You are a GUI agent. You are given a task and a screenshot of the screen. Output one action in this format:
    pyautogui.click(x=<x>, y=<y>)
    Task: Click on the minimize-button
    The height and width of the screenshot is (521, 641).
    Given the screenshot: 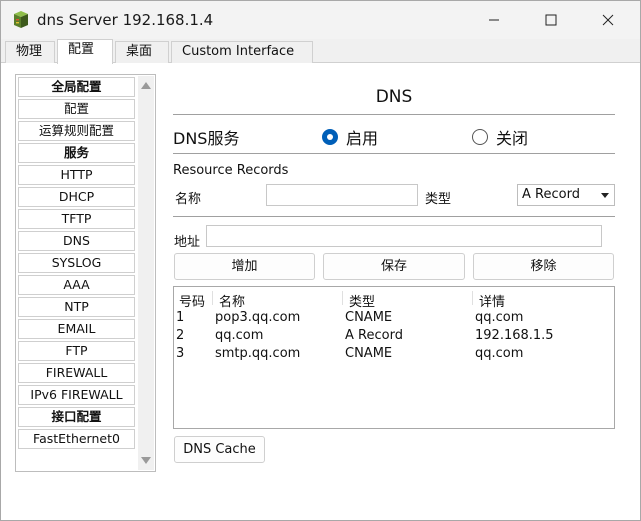 What is the action you would take?
    pyautogui.click(x=494, y=20)
    